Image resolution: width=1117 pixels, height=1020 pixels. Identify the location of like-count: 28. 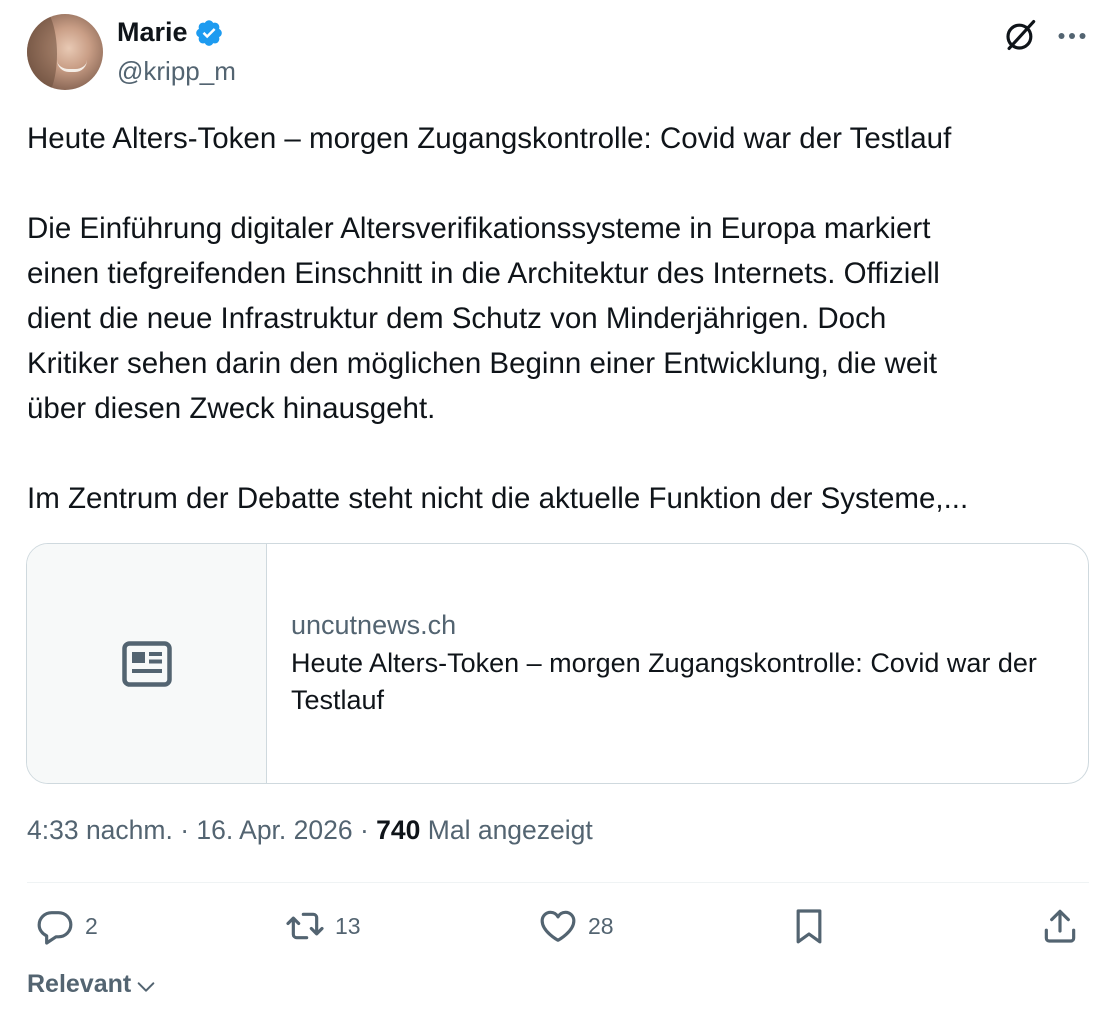
(601, 925).